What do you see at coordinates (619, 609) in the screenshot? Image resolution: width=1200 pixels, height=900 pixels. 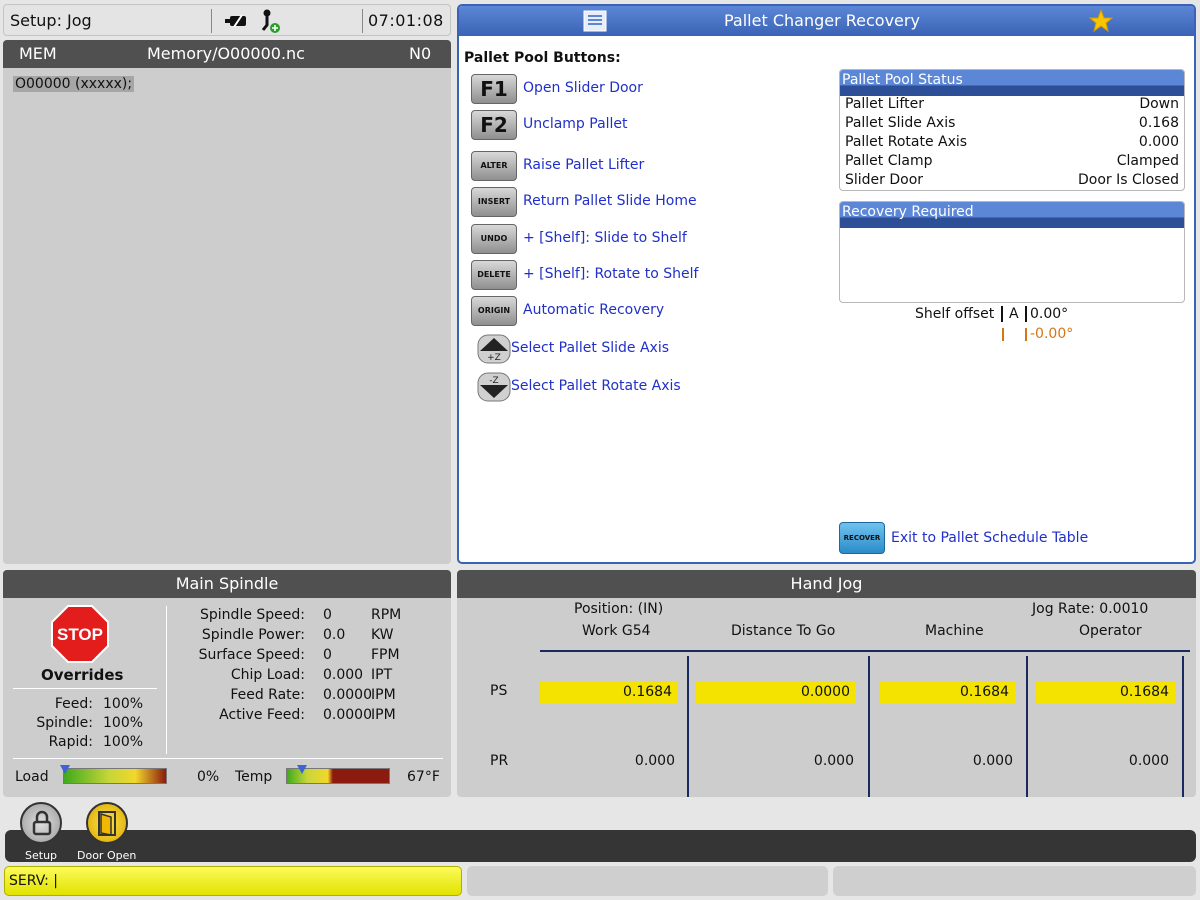 I see `position-label: Position: (IN)` at bounding box center [619, 609].